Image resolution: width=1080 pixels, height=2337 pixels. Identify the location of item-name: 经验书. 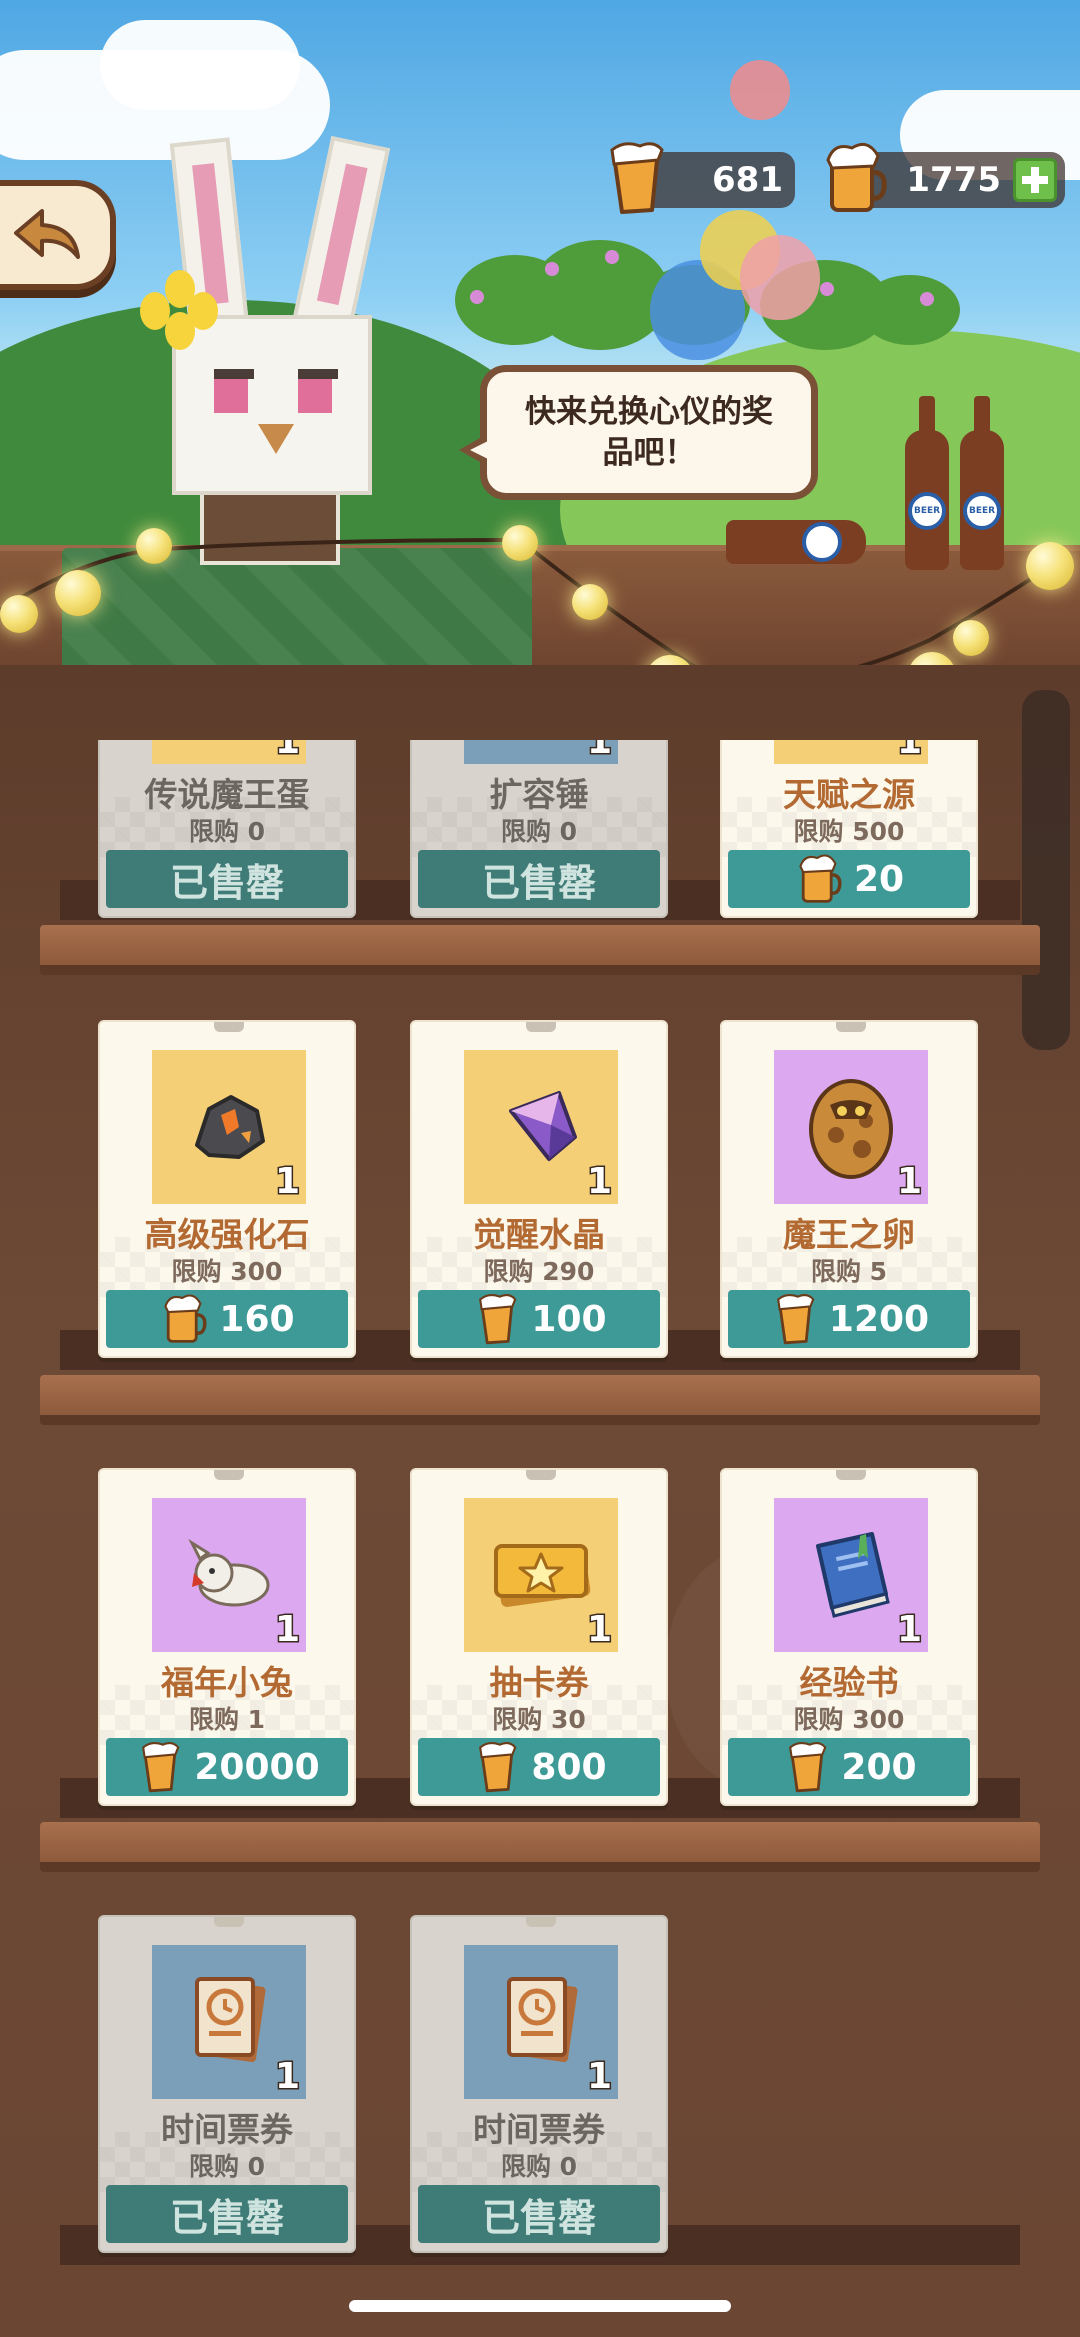
(849, 1682).